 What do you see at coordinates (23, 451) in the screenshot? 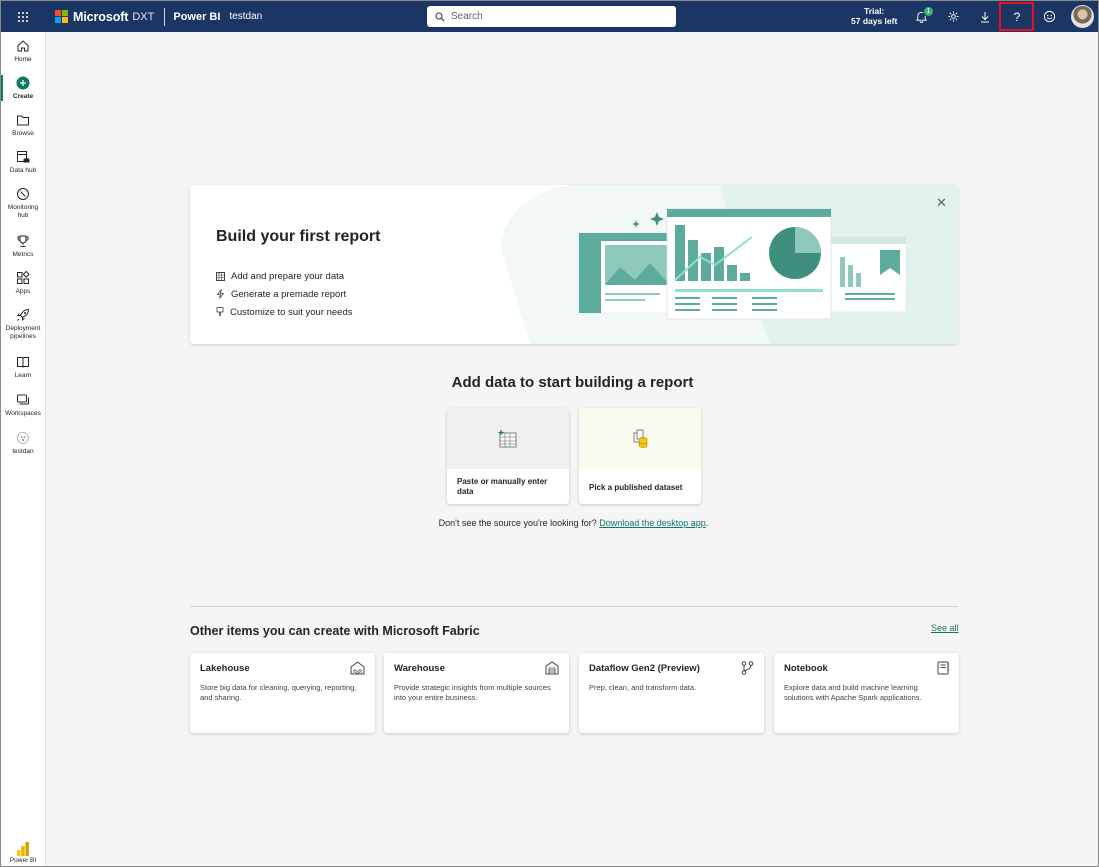
I see `nav-testdan-label: testdan` at bounding box center [23, 451].